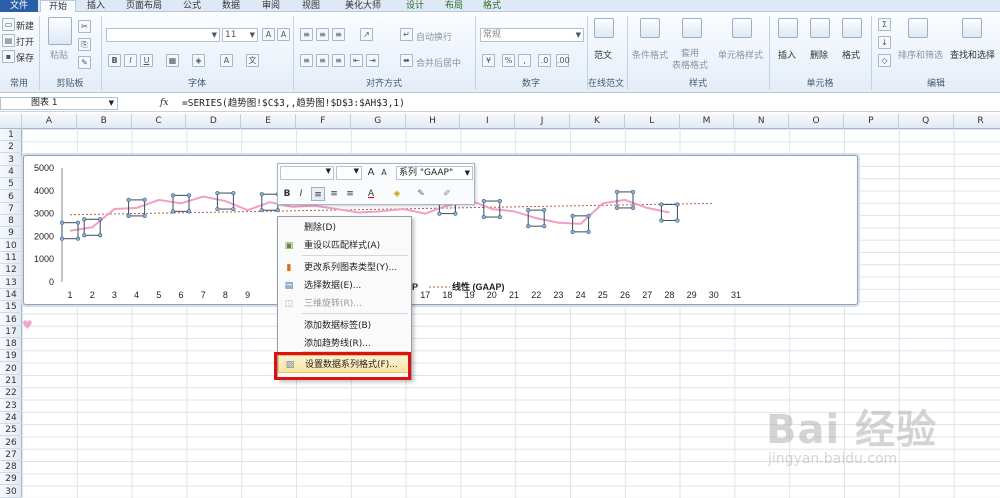  What do you see at coordinates (11, 233) in the screenshot?
I see `row-header: 9` at bounding box center [11, 233].